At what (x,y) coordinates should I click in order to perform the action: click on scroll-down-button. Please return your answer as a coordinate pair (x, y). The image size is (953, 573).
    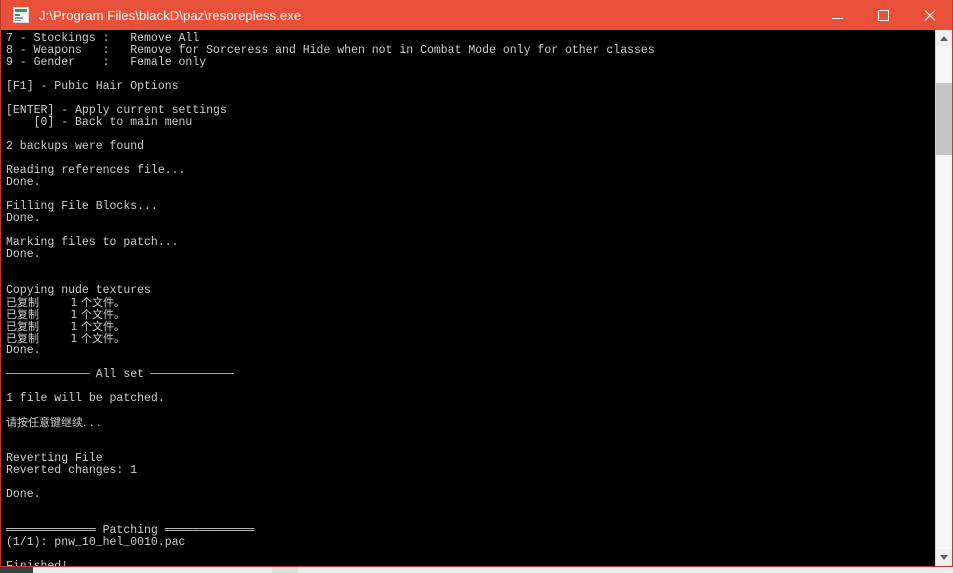
    Looking at the image, I should click on (944, 557).